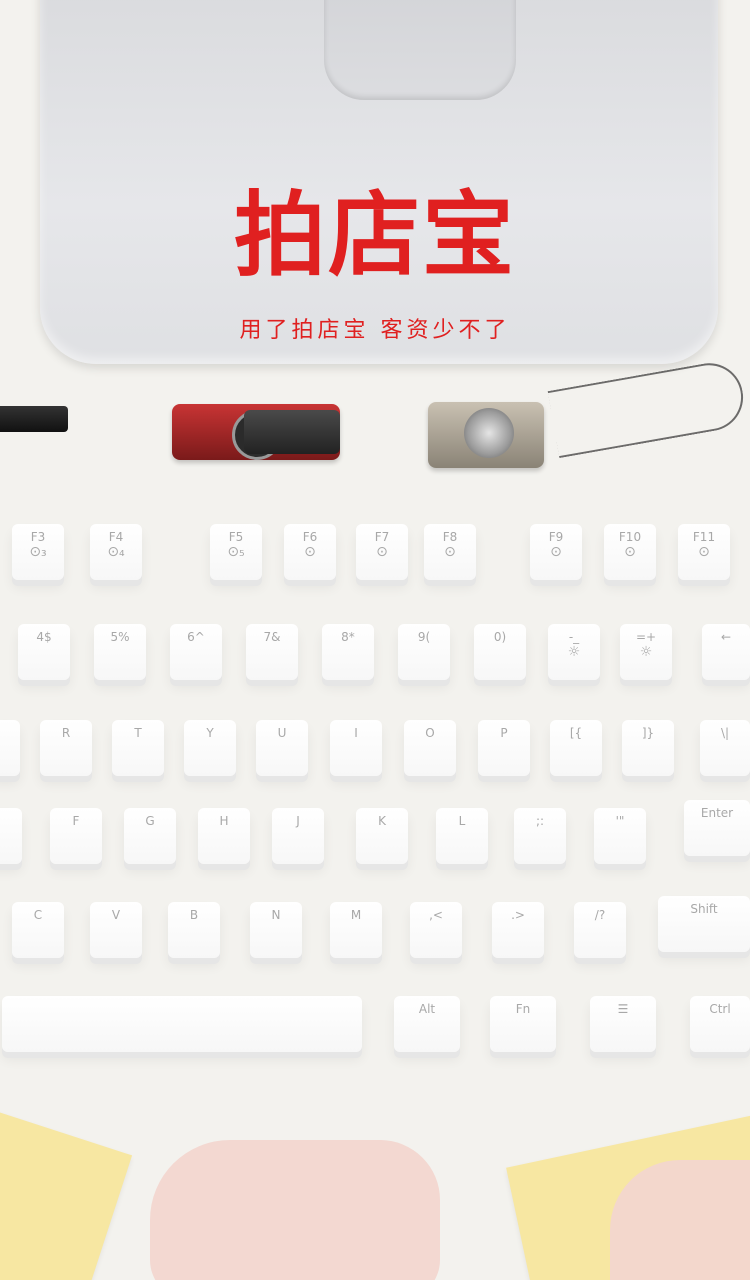 The width and height of the screenshot is (750, 1280). I want to click on key-j: J, so click(298, 836).